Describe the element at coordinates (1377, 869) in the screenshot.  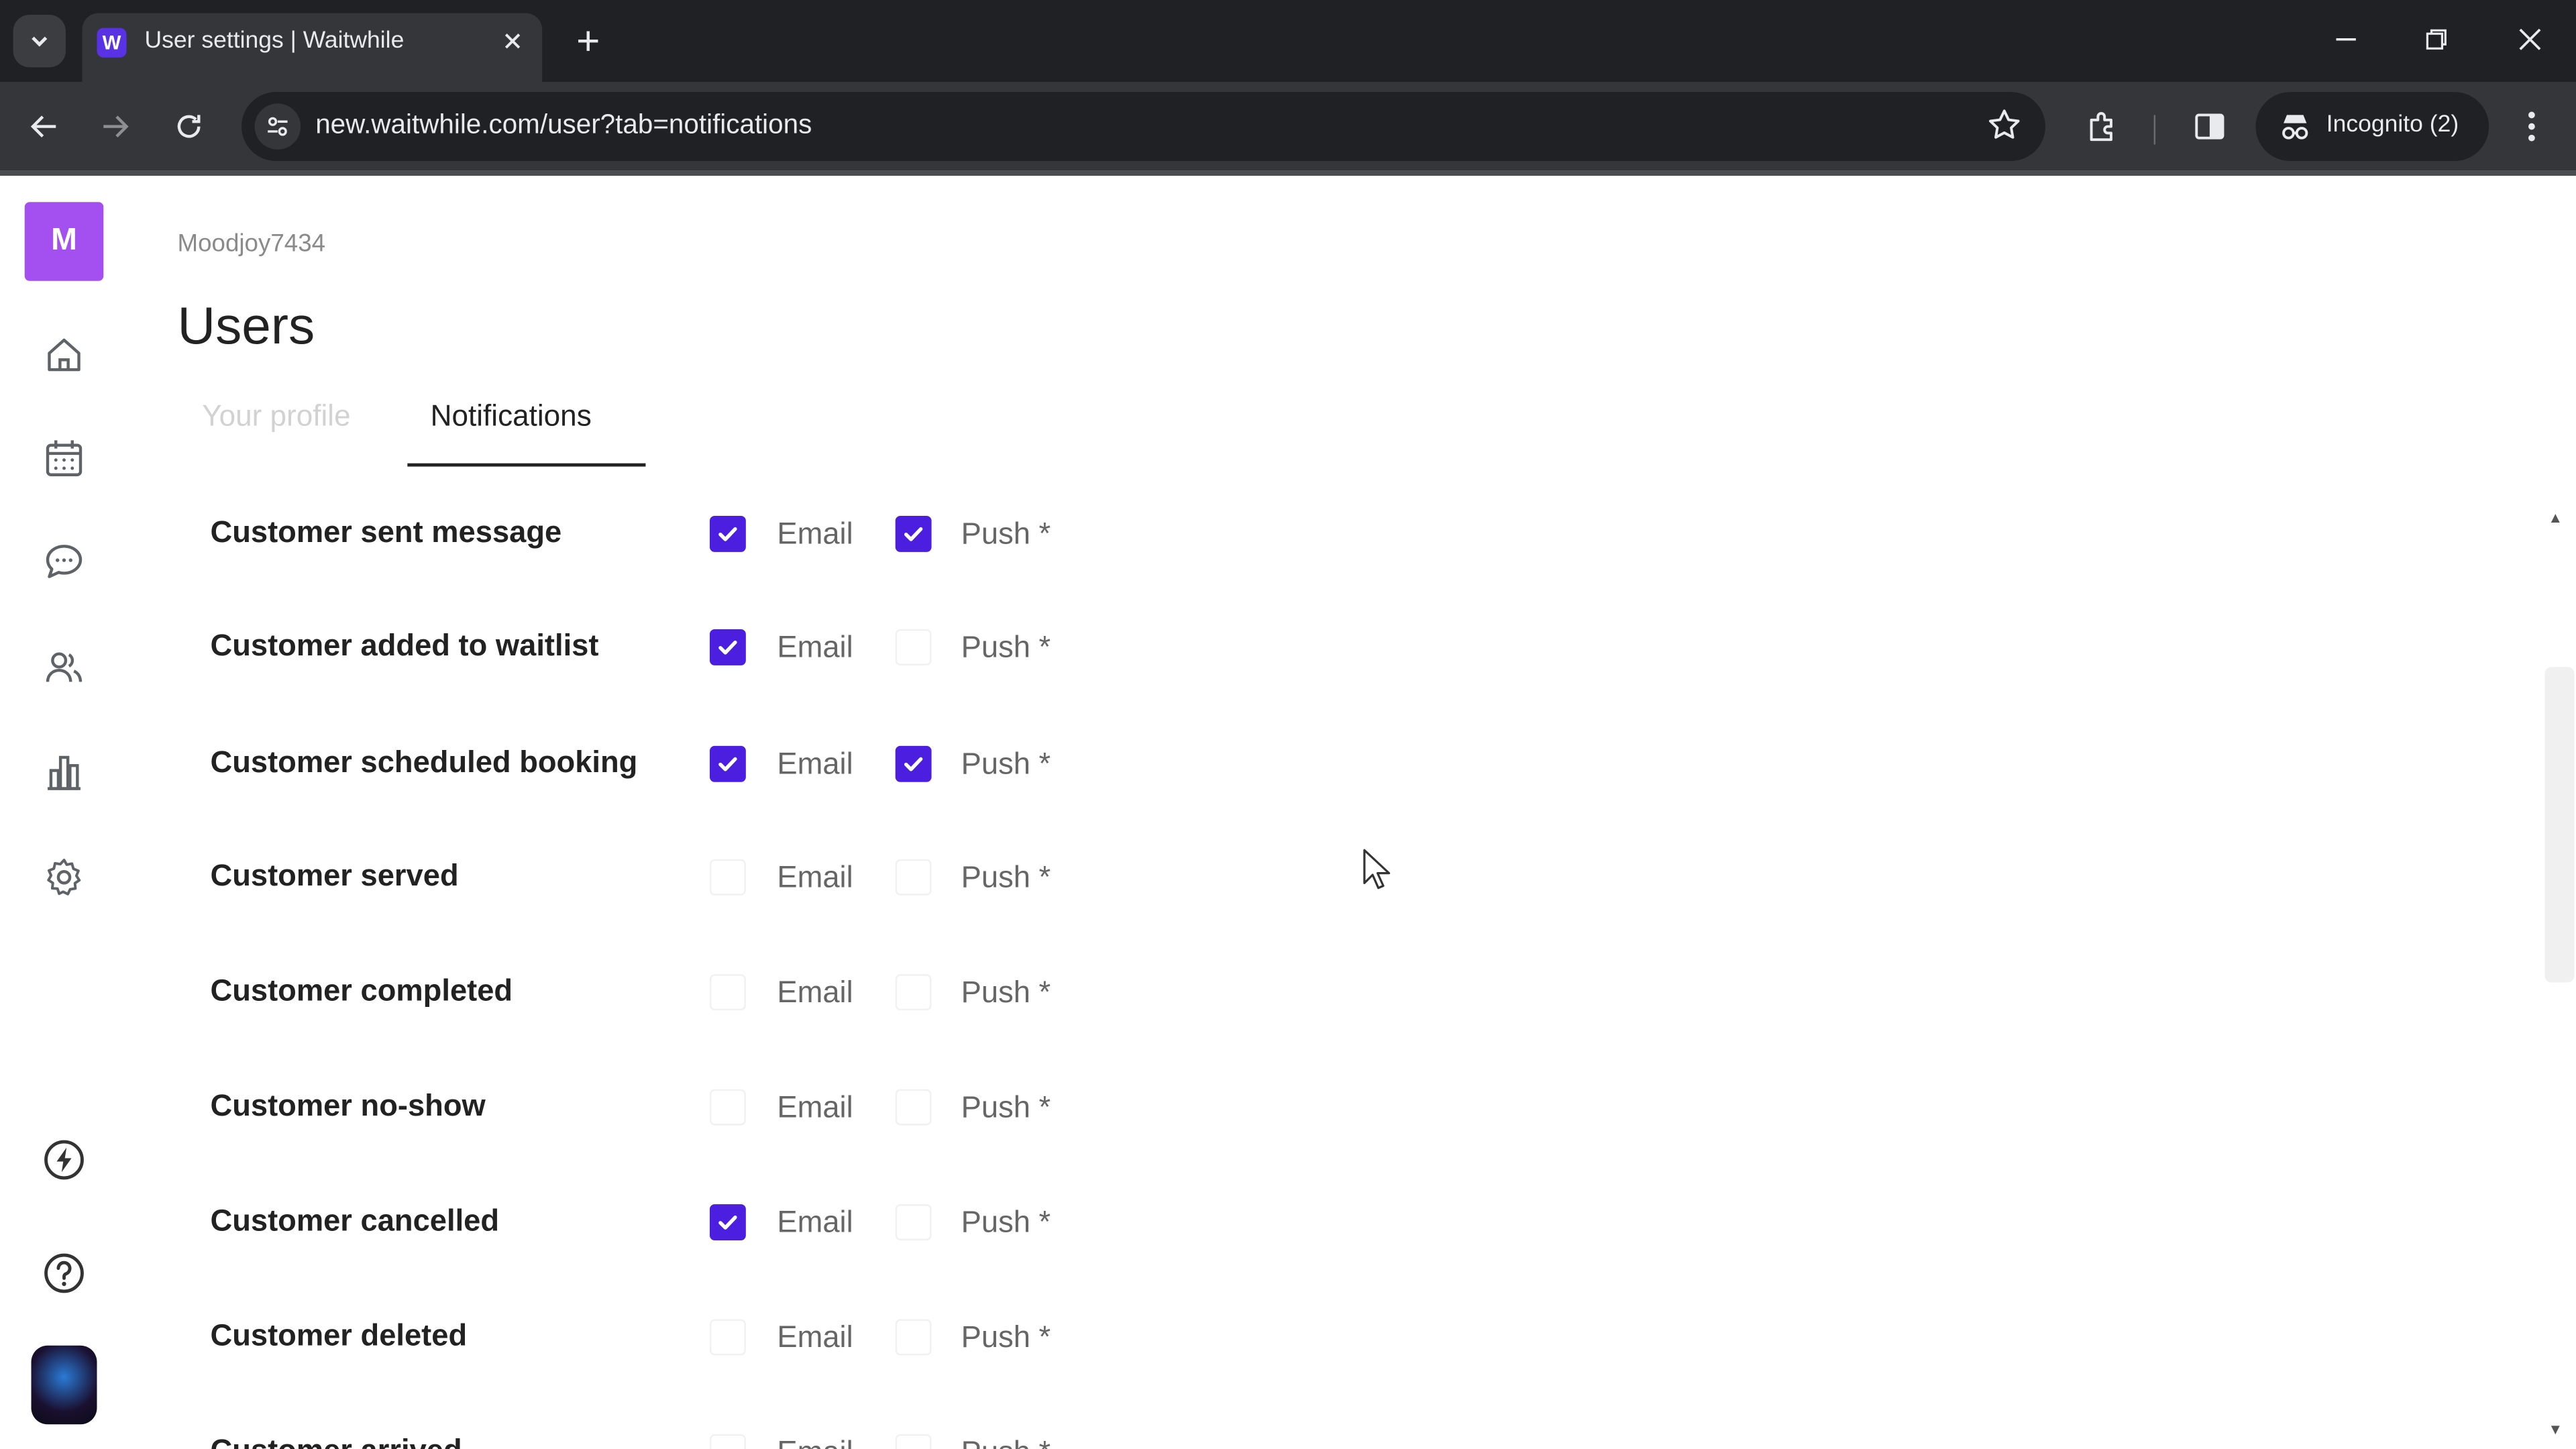
I see `mouse-cursor-icon` at that location.